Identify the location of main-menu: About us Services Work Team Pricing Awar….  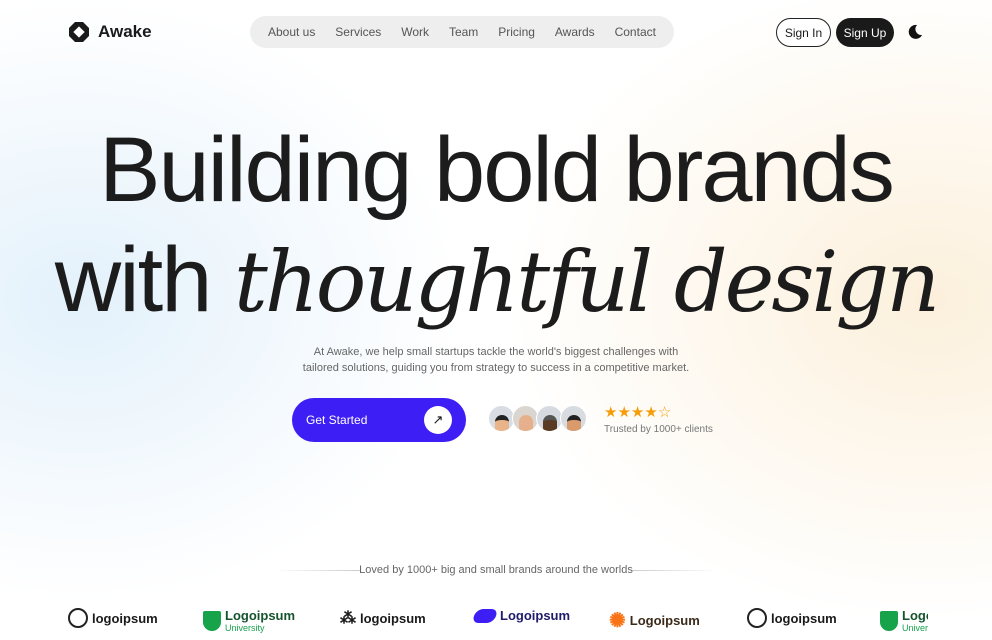
(462, 32).